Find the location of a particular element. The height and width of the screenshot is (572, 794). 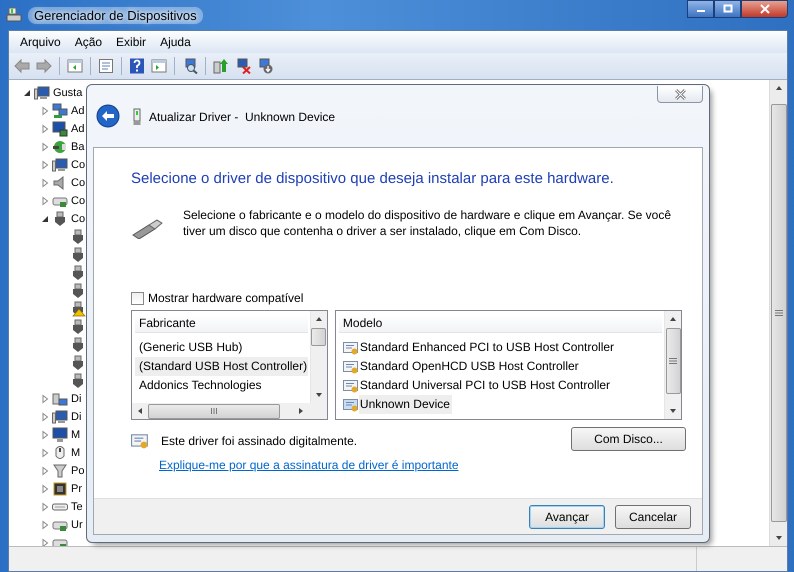

list-item: (Generic USB Hub) is located at coordinates (221, 347).